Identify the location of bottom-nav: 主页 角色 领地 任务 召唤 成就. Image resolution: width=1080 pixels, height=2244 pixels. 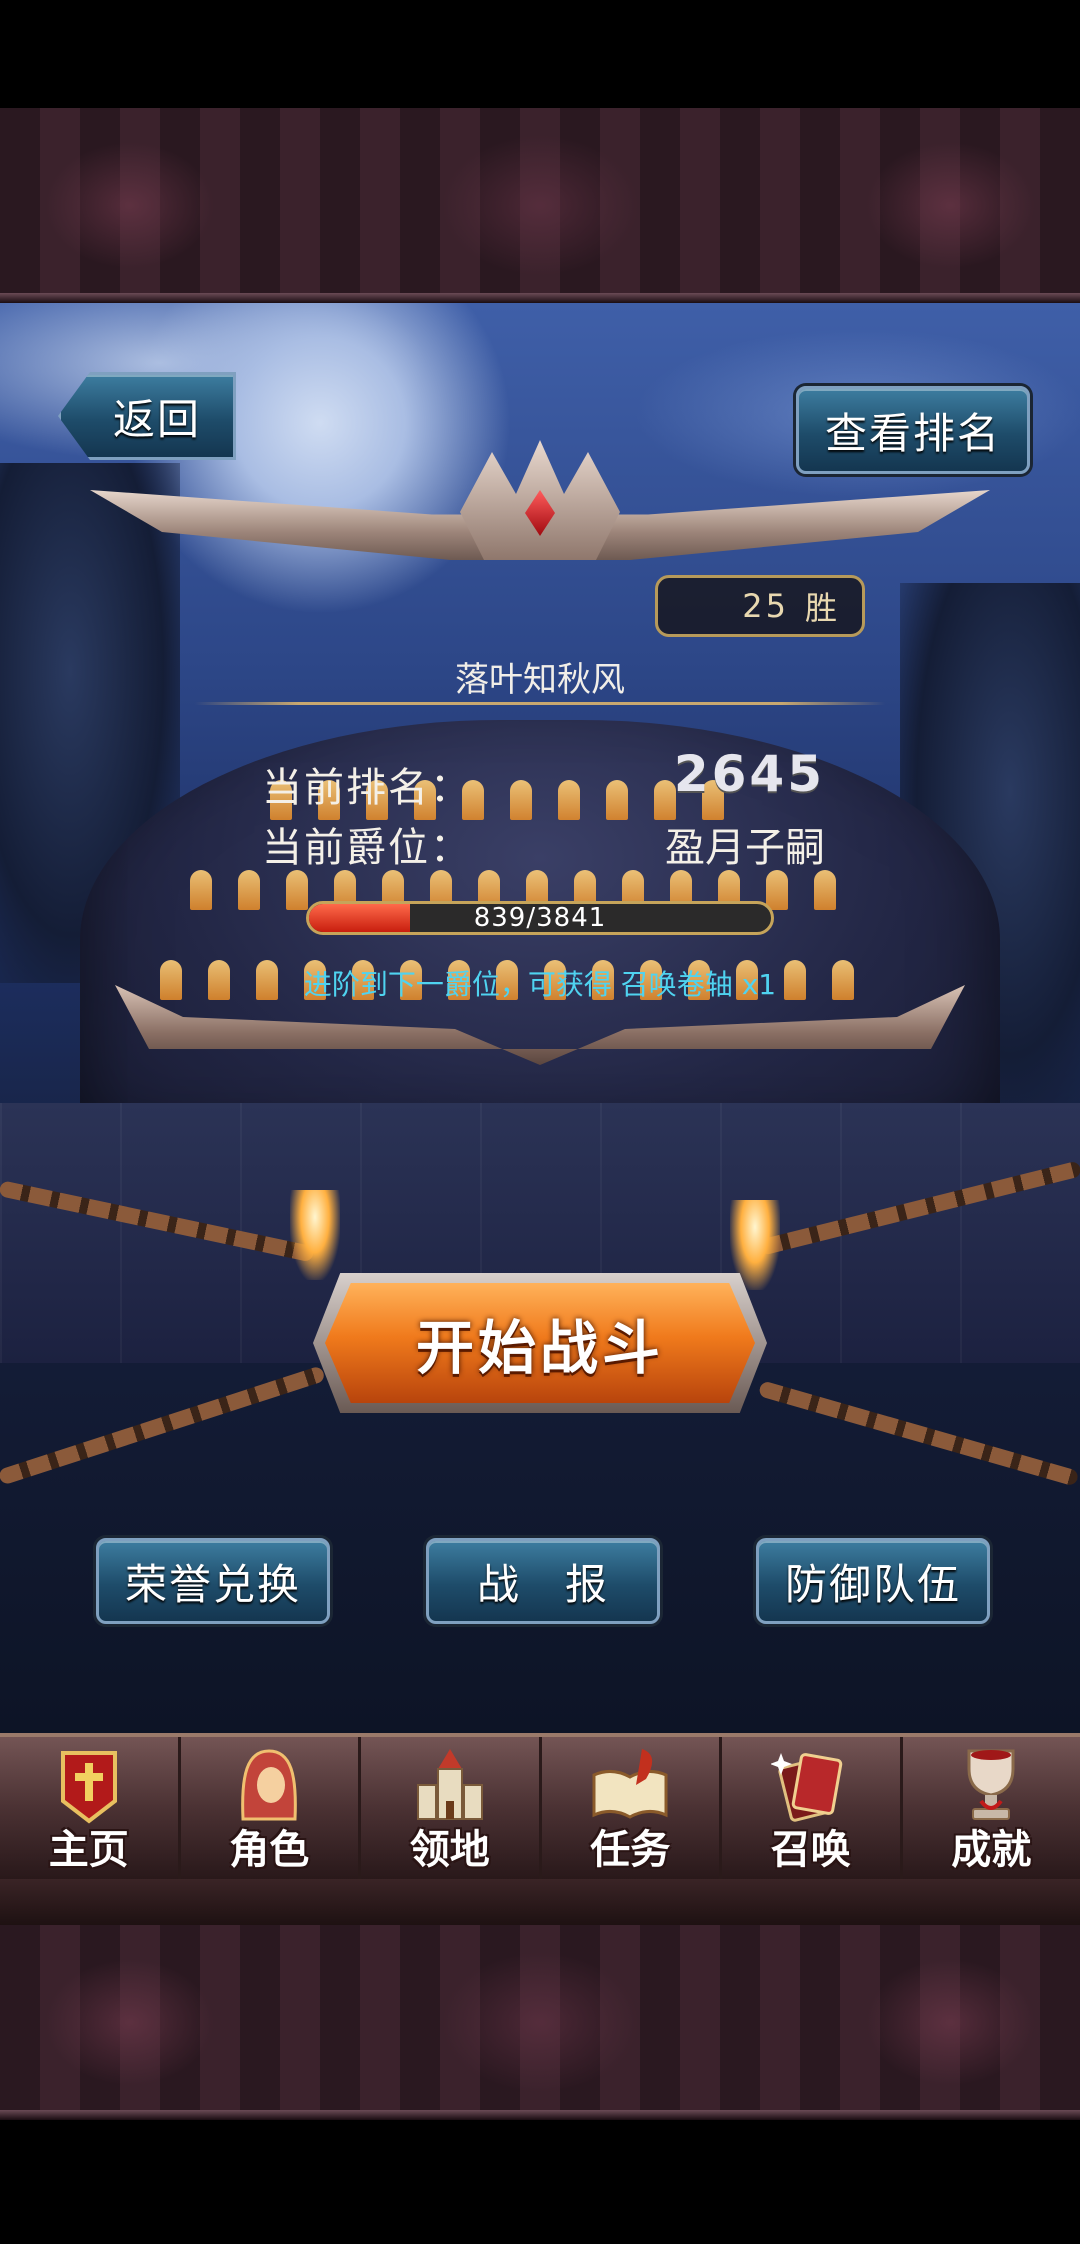
(540, 1810).